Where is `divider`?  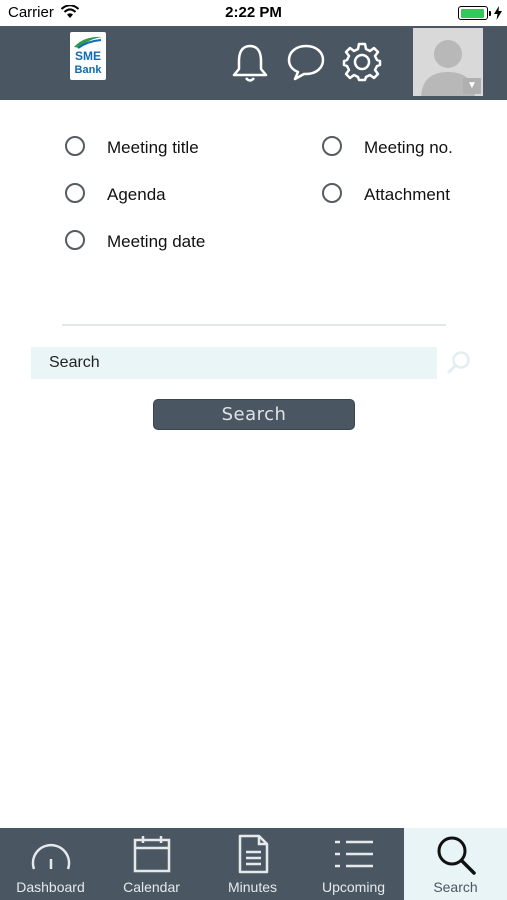 divider is located at coordinates (254, 325).